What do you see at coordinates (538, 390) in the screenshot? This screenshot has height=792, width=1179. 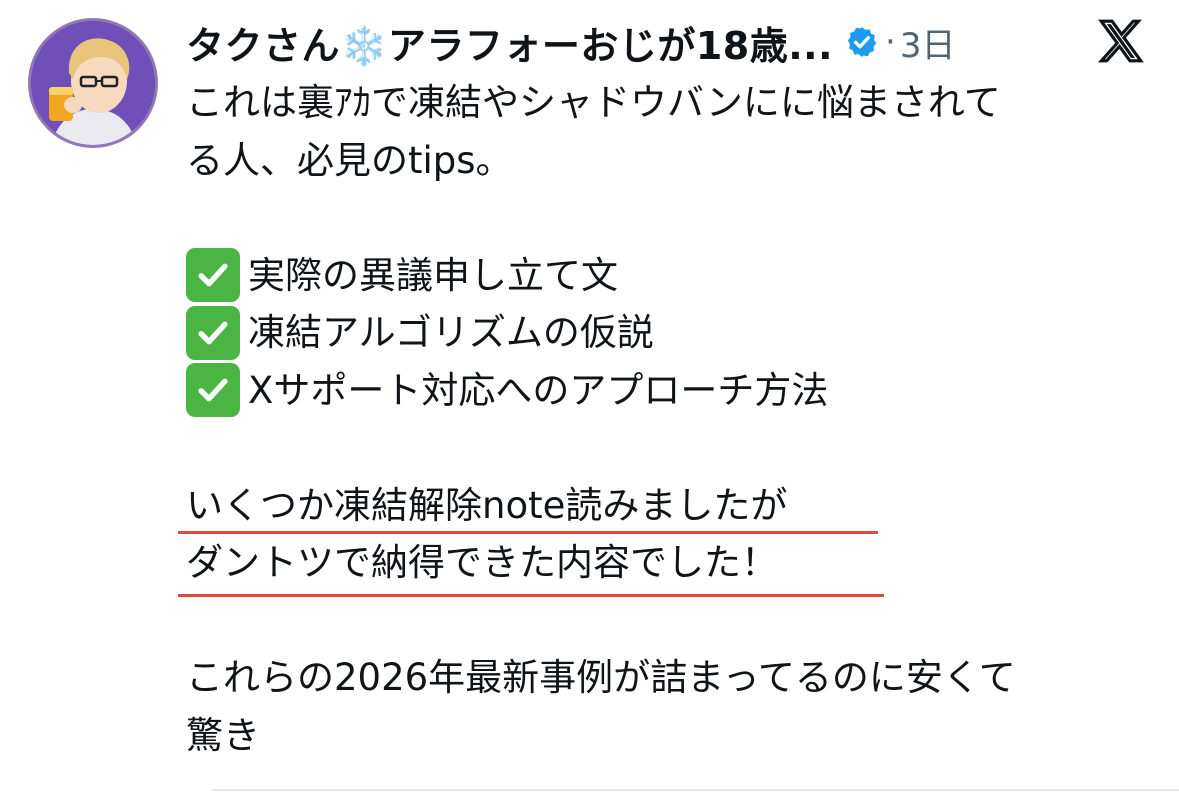 I see `checklist-text: Xサポート対応へのアプローチ方法` at bounding box center [538, 390].